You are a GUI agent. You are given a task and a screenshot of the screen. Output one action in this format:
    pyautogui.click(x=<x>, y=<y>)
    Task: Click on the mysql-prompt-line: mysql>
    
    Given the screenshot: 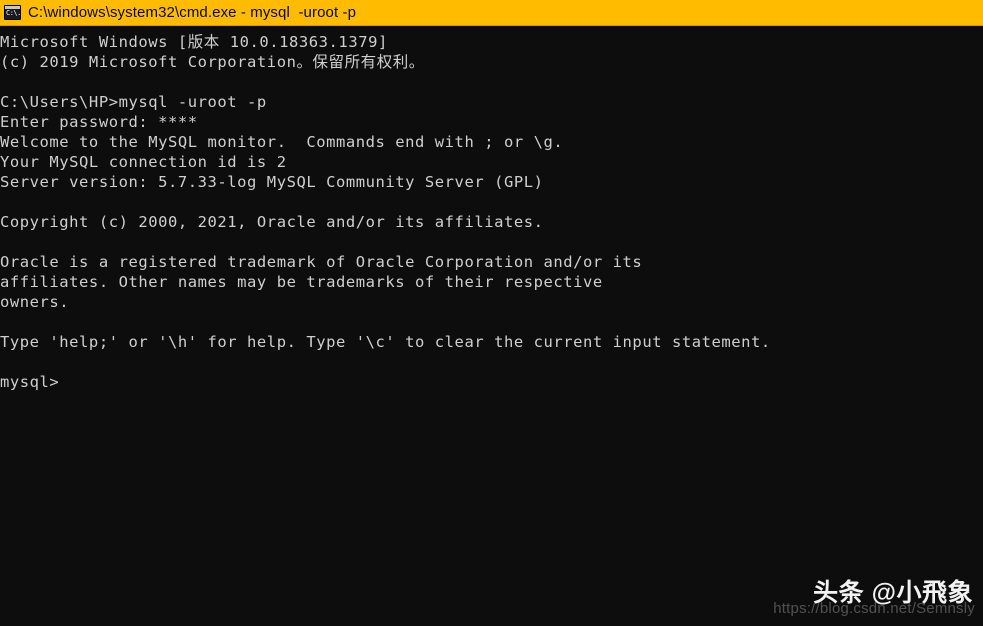 What is the action you would take?
    pyautogui.click(x=491, y=382)
    